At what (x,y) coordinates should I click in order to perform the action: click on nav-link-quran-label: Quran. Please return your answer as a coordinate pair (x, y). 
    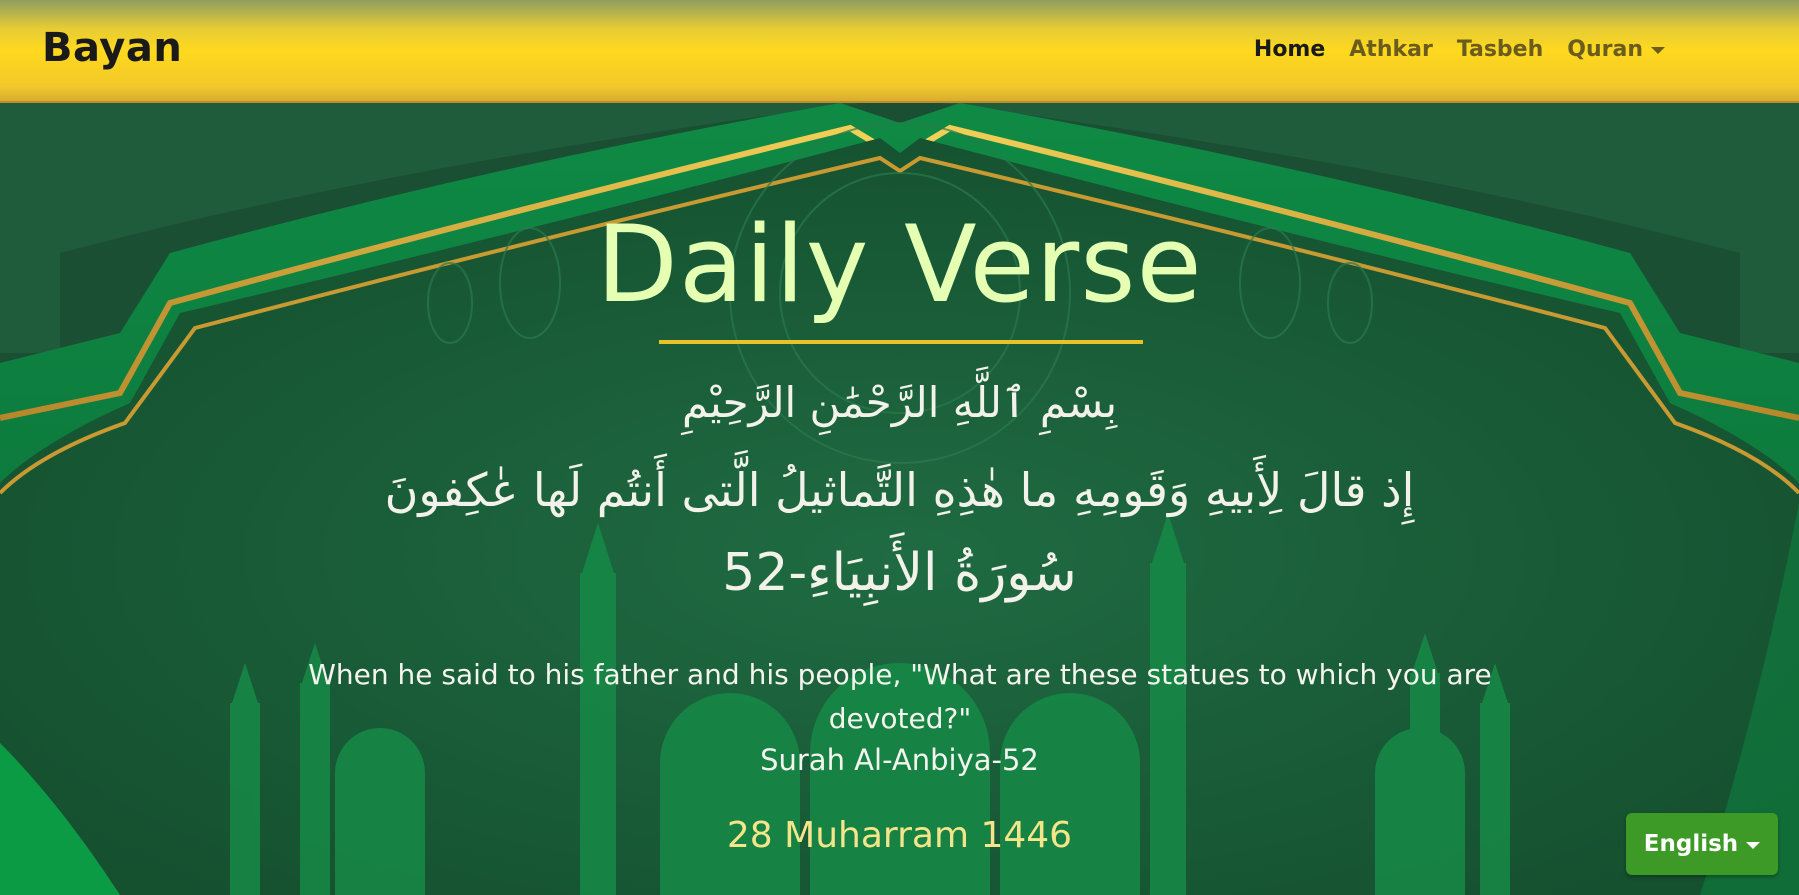
    Looking at the image, I should click on (1605, 49).